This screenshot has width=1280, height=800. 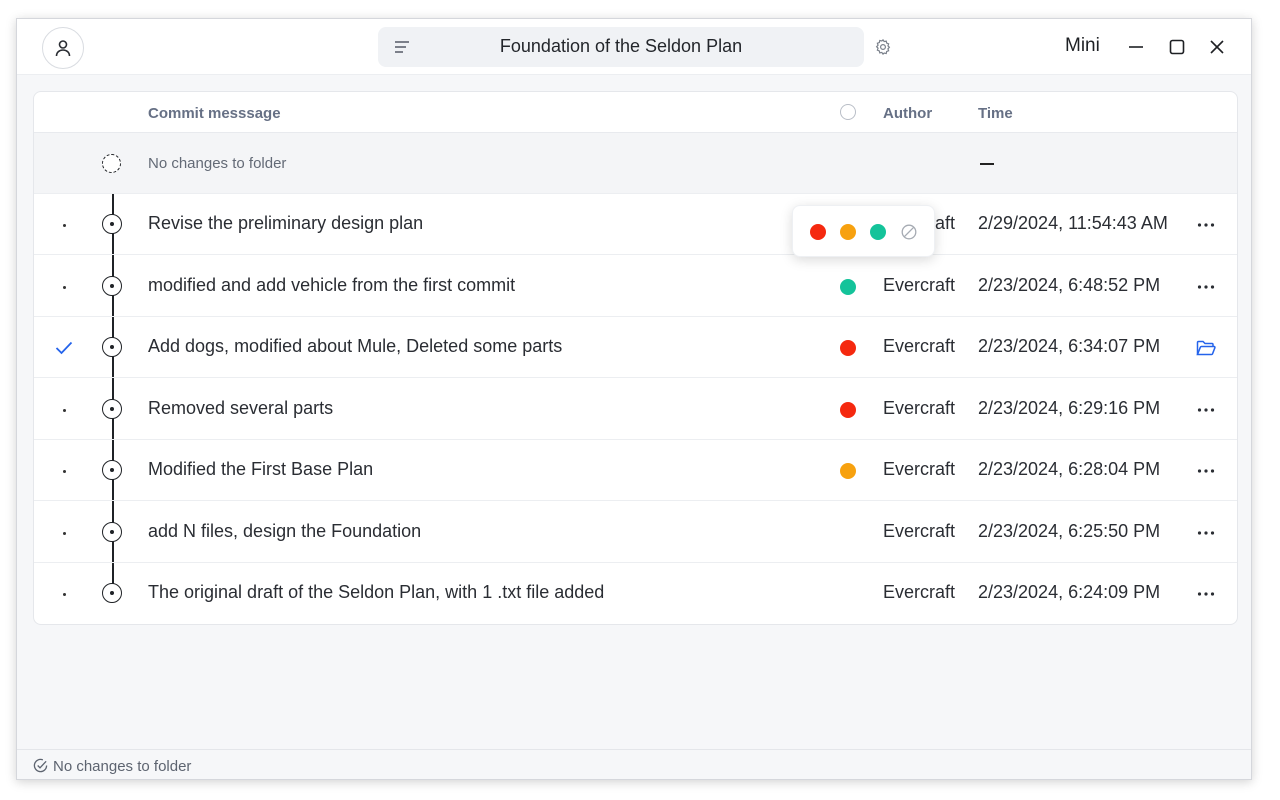 I want to click on pending-node-icon, so click(x=111, y=163).